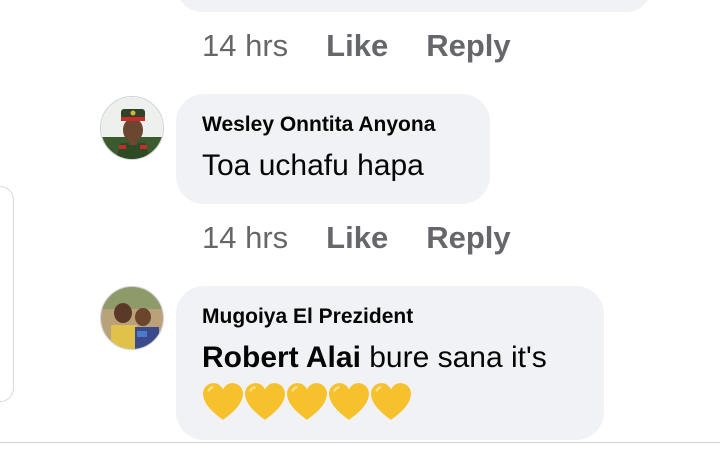 This screenshot has height=450, width=720. Describe the element at coordinates (453, 357) in the screenshot. I see `comment-text-body: bure sana it's` at that location.